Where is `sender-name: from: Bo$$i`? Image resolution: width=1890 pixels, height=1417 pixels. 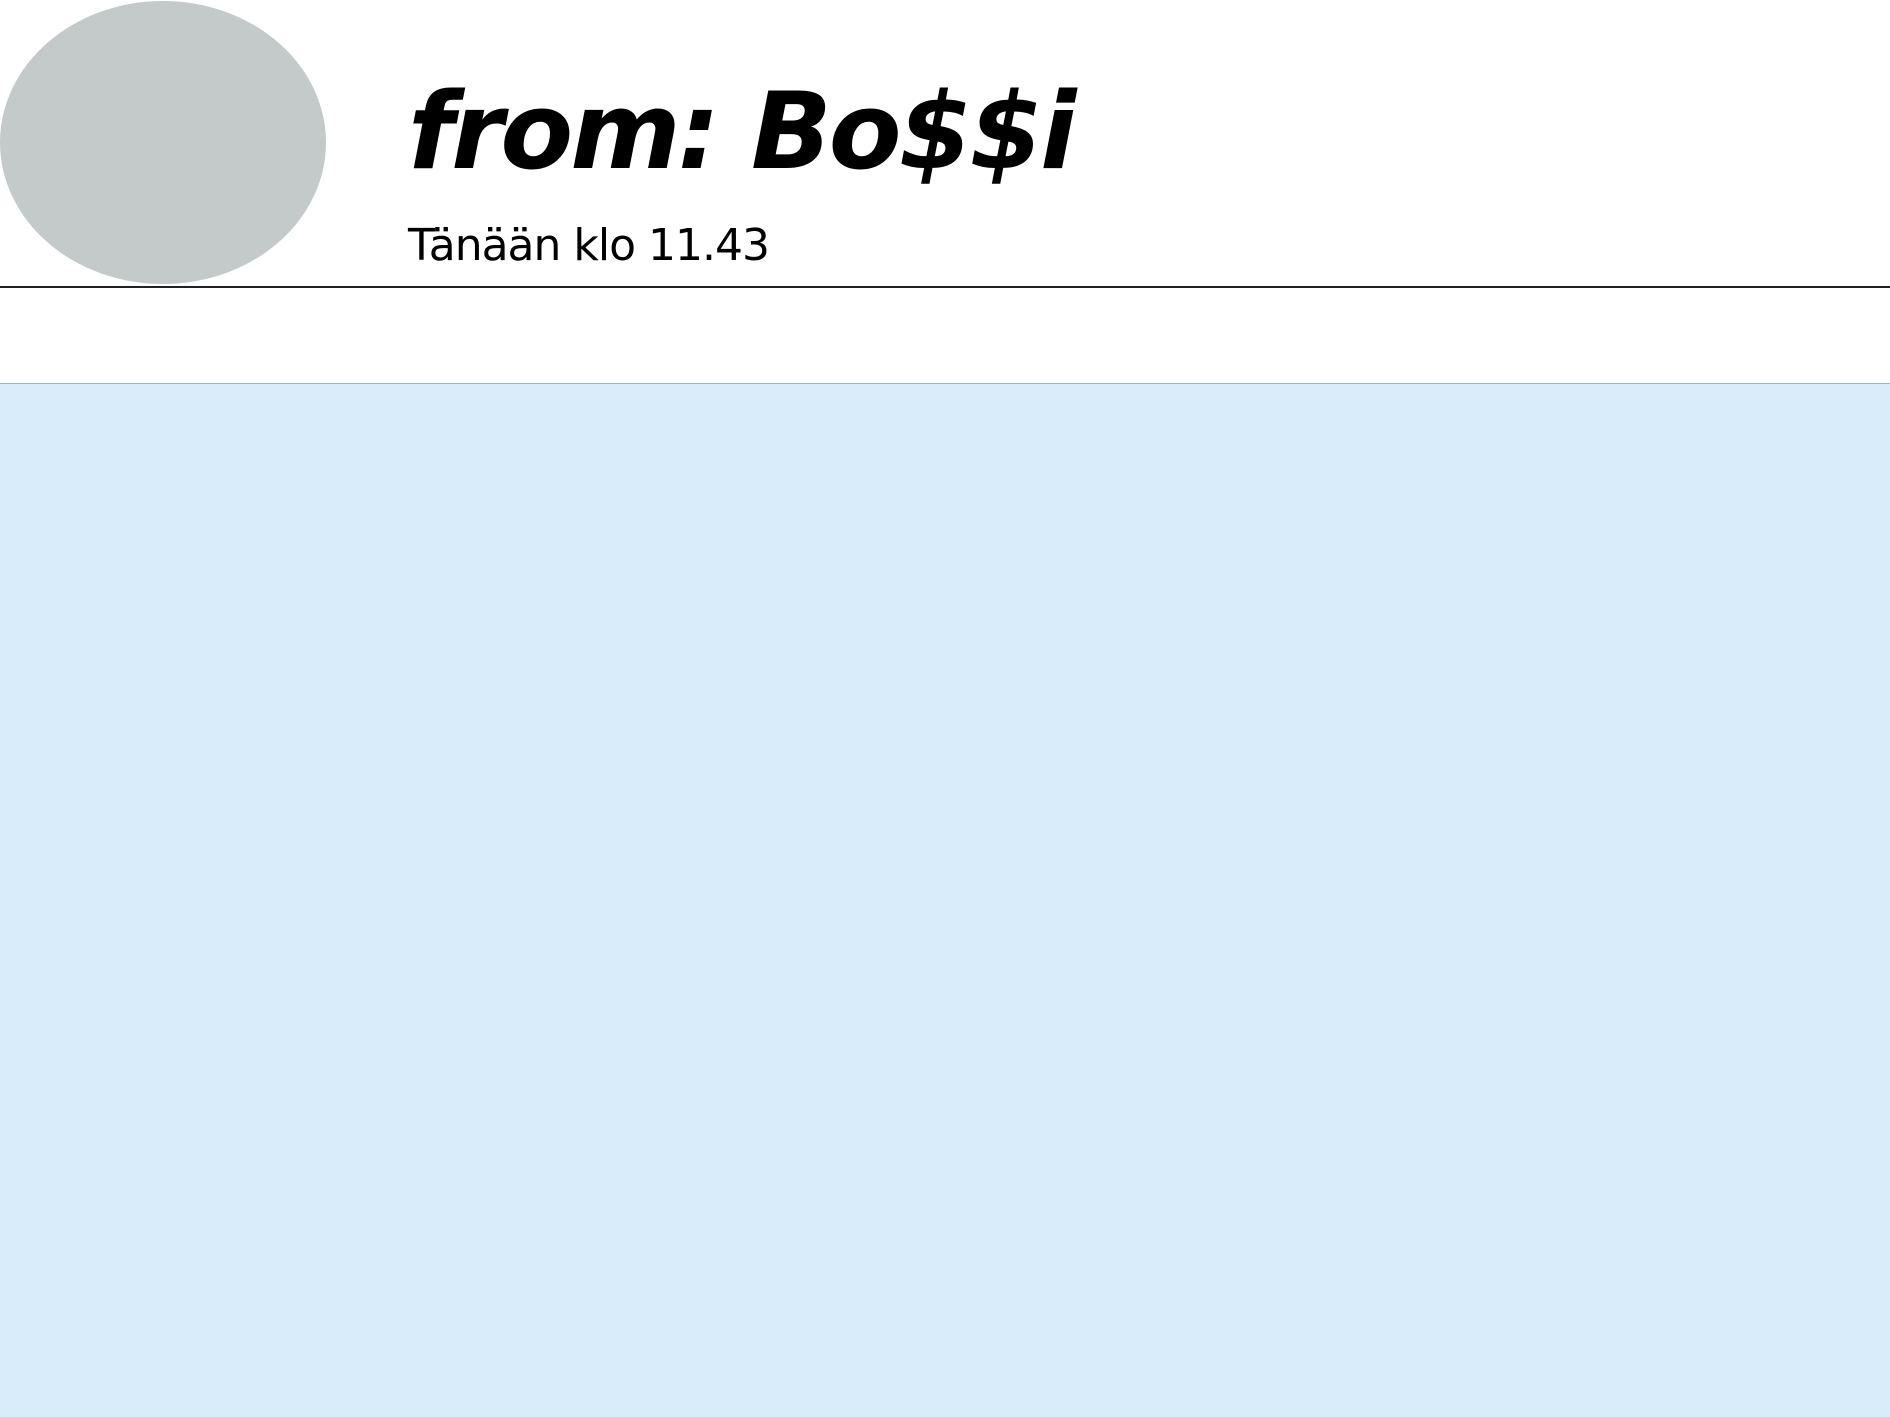
sender-name: from: Bo$$i is located at coordinates (742, 131).